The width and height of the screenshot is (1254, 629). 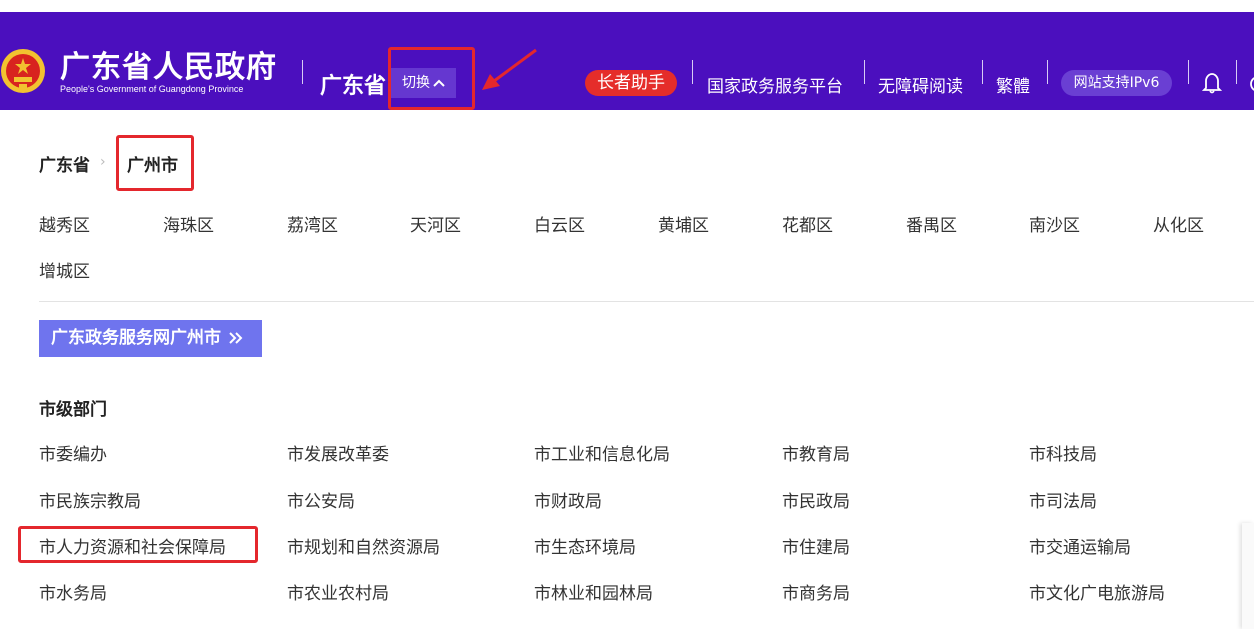 I want to click on department-link: 市交通运输局, so click(x=1080, y=545).